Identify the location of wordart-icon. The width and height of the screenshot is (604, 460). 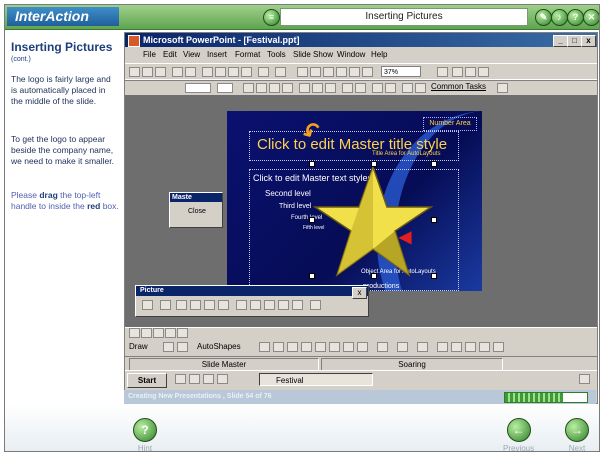
(334, 347).